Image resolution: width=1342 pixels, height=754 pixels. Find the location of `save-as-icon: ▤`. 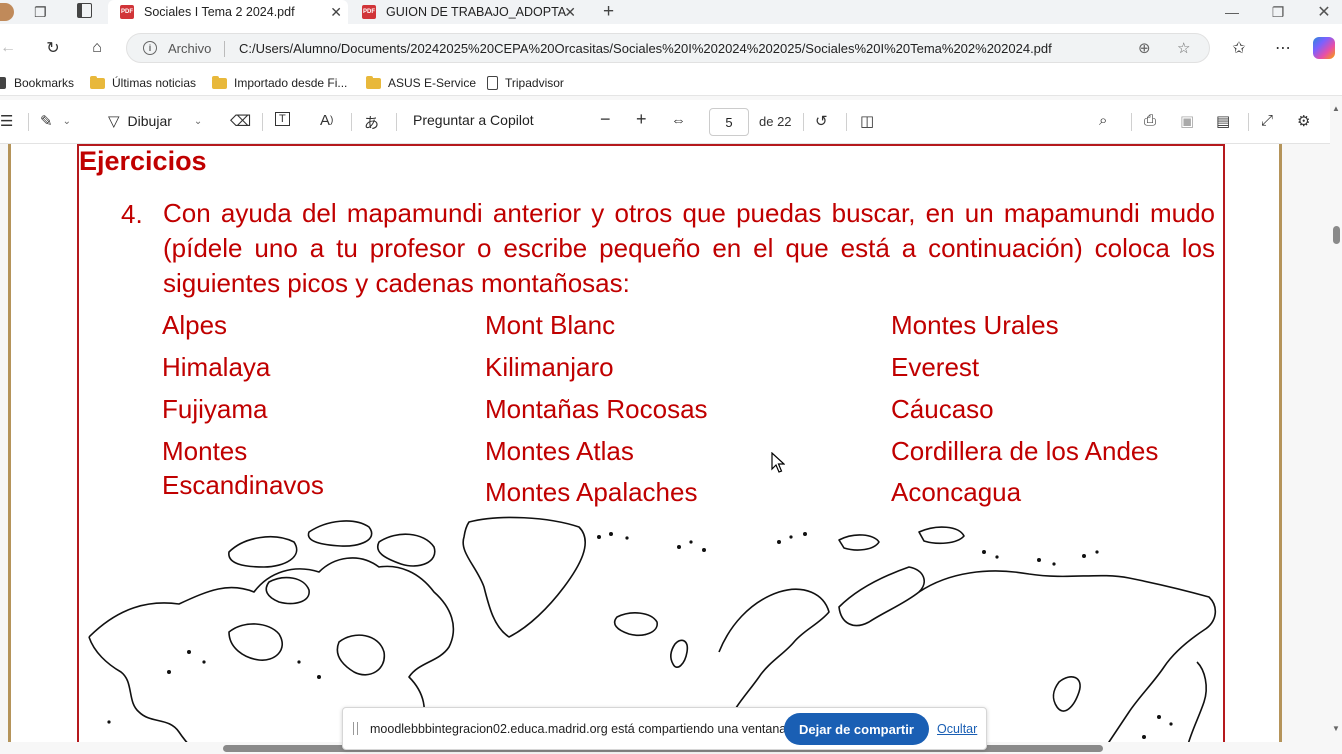

save-as-icon: ▤ is located at coordinates (1223, 121).